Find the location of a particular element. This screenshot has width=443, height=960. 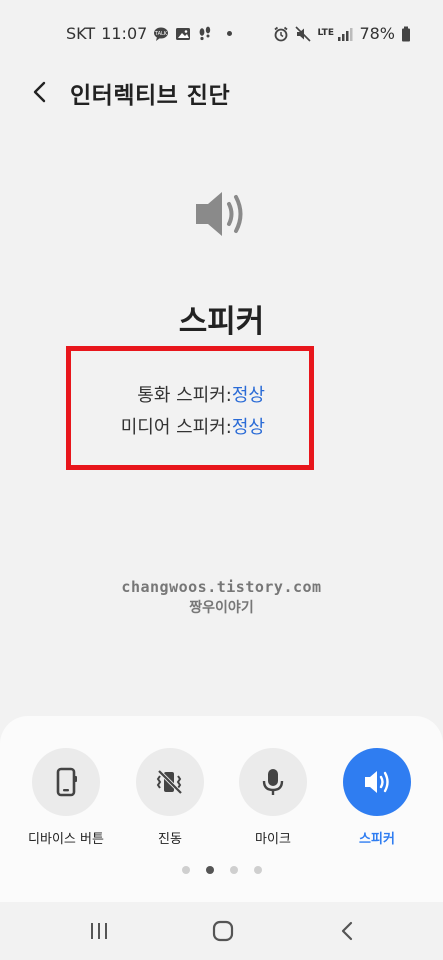

tool-label: 스피커 is located at coordinates (377, 839).